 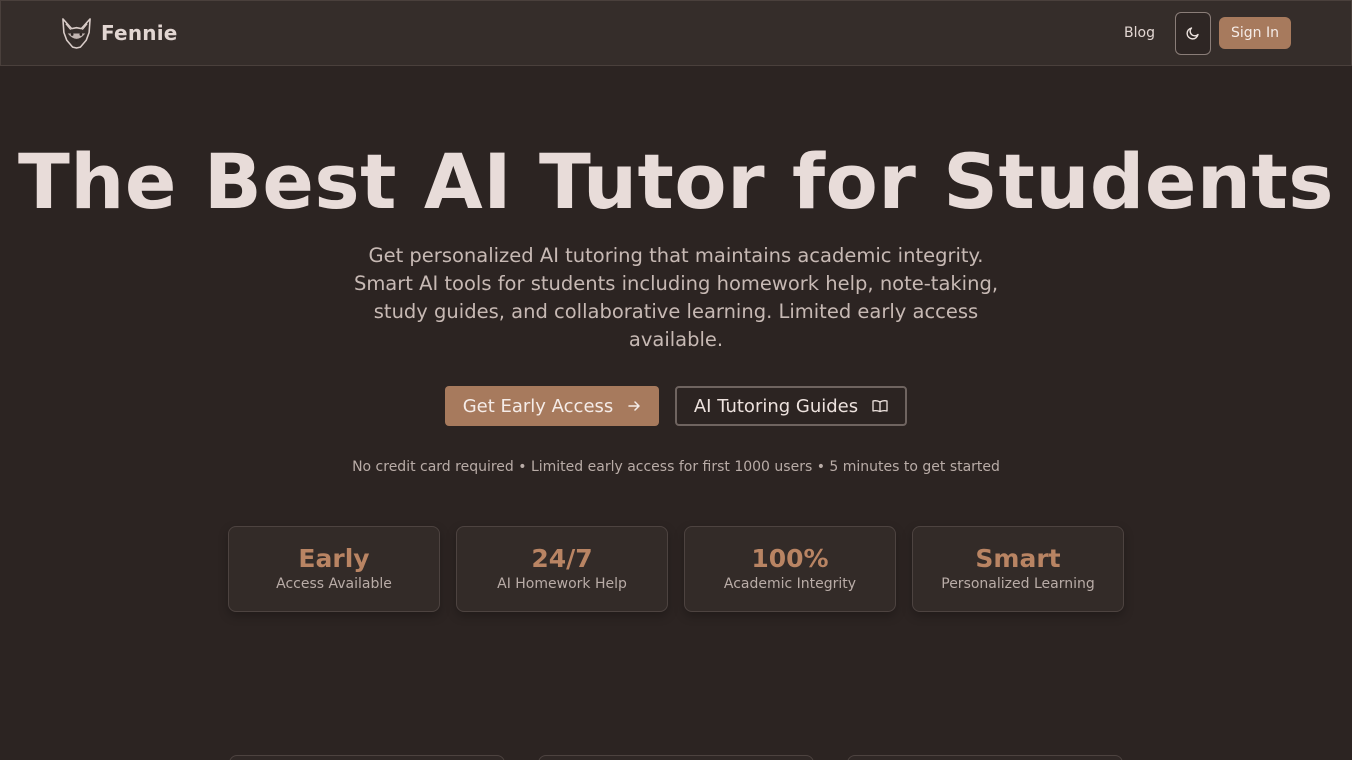 I want to click on cta-row: Get Early Access AI Tutoring Guides, so click(x=676, y=406).